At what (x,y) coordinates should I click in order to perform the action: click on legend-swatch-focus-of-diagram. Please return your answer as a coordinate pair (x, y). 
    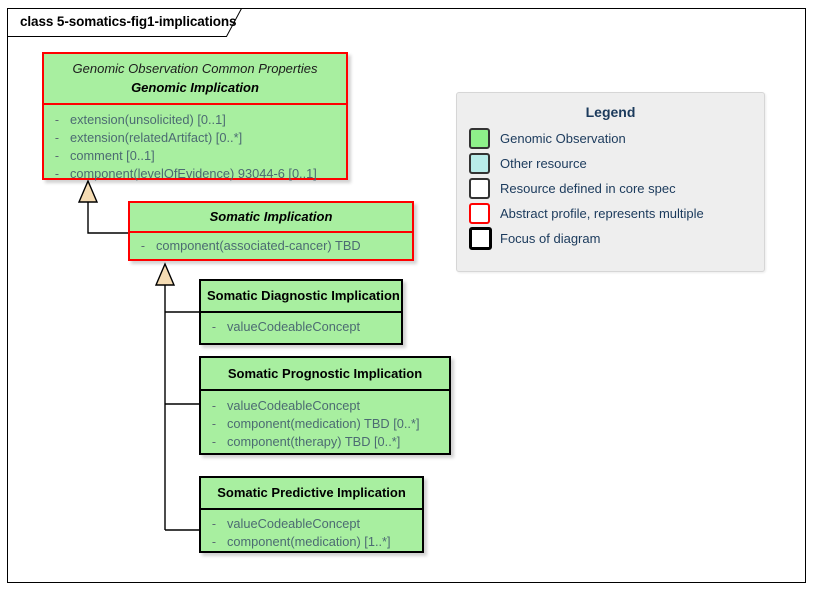
    Looking at the image, I should click on (480, 238).